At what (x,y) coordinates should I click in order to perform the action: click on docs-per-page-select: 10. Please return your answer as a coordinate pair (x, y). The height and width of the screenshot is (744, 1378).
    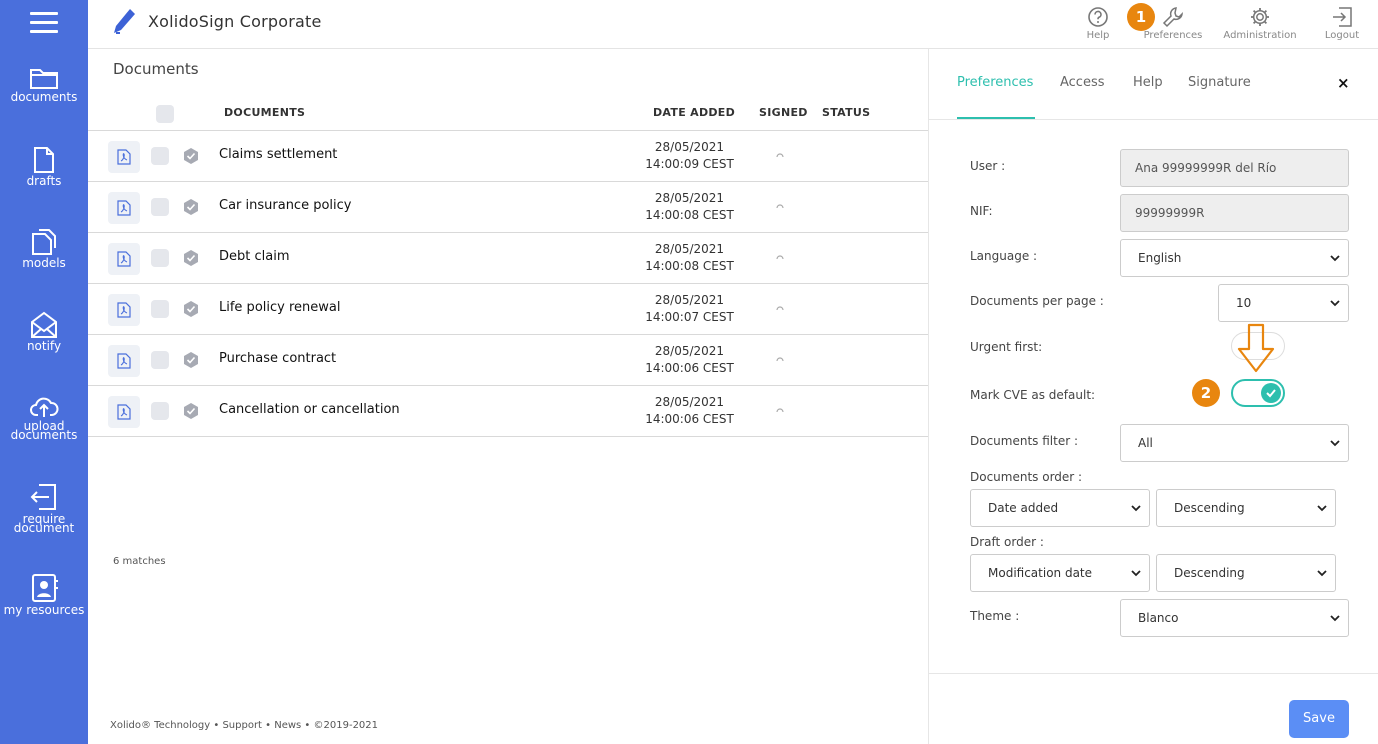
    Looking at the image, I should click on (1283, 303).